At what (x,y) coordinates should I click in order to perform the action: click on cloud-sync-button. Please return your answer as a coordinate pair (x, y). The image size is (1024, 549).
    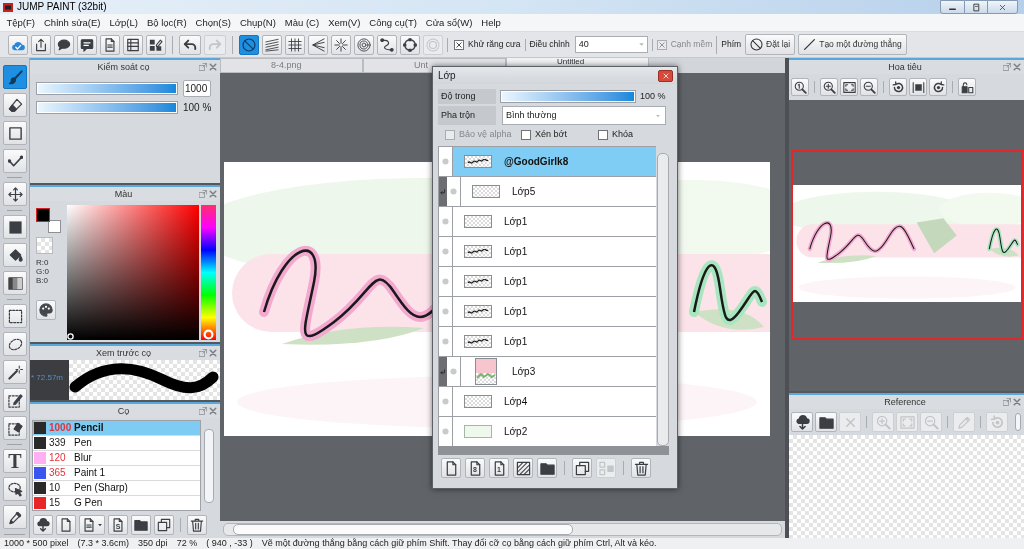
    Looking at the image, I should click on (18, 44).